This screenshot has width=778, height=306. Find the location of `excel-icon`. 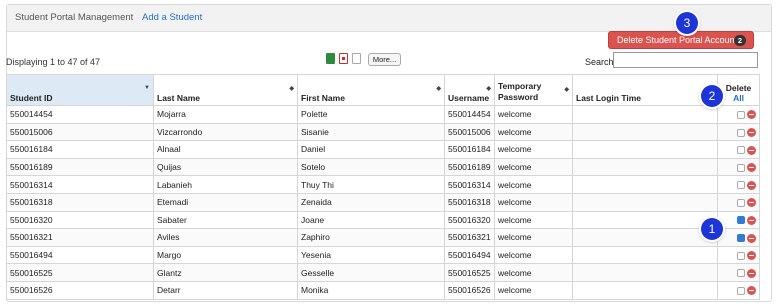

excel-icon is located at coordinates (330, 58).